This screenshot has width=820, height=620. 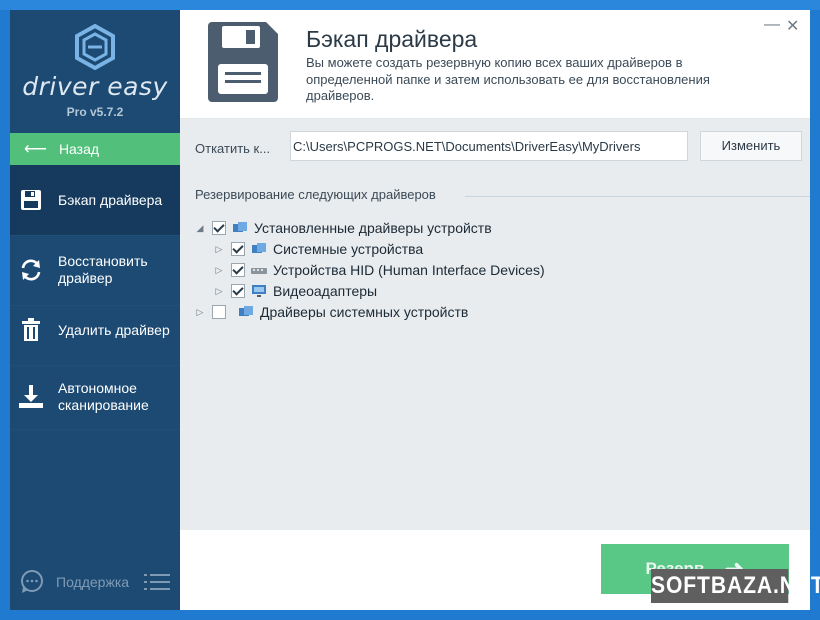 I want to click on back-button: ⟵ Назад, so click(x=95, y=149).